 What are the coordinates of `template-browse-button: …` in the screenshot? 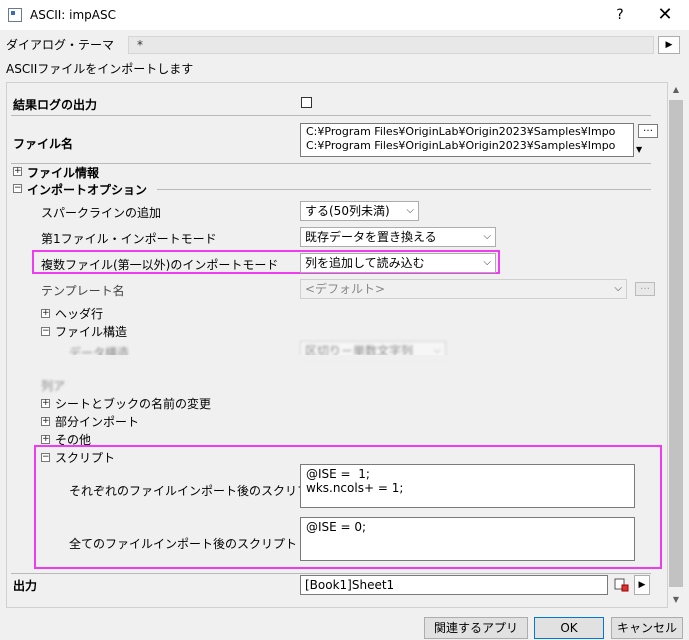 It's located at (645, 289).